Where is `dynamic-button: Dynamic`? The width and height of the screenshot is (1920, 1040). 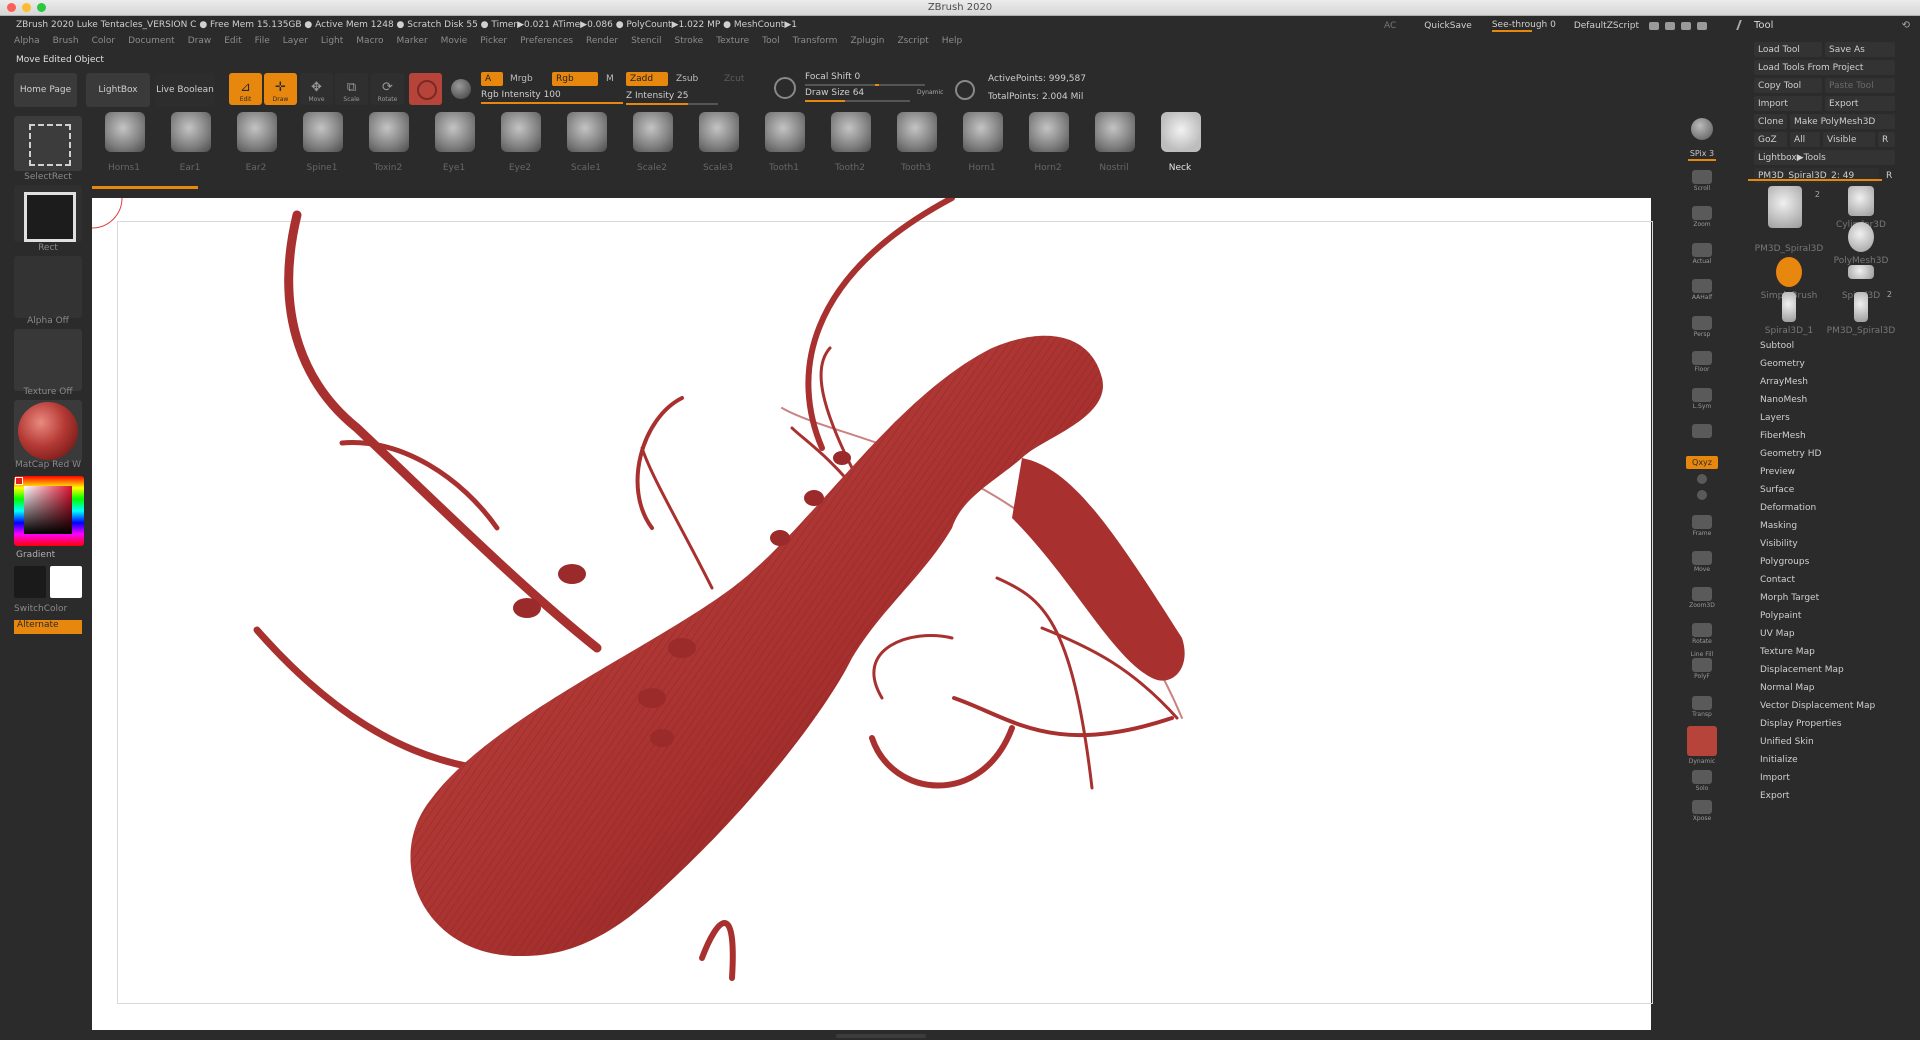
dynamic-button: Dynamic is located at coordinates (930, 92).